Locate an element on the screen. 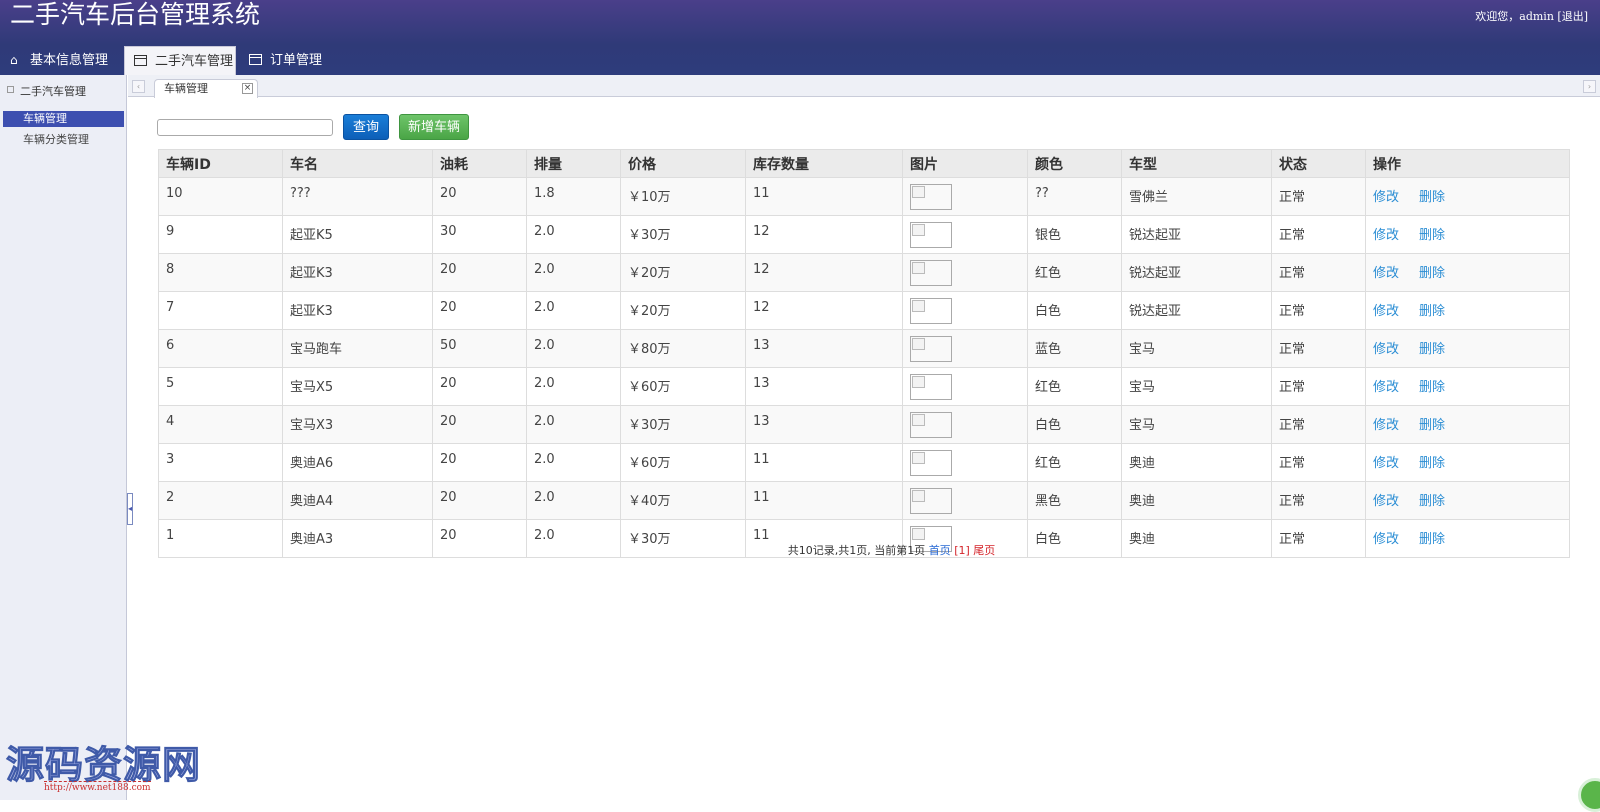 This screenshot has height=812, width=1600. cell-price: ￥30万 is located at coordinates (683, 425).